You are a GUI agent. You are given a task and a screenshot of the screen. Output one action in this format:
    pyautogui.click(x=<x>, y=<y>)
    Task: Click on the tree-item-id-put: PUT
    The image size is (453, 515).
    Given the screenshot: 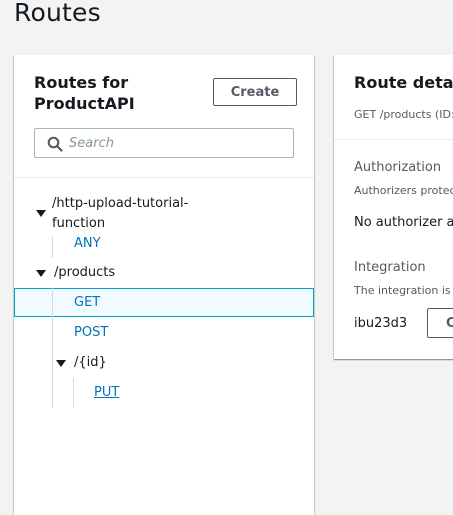 What is the action you would take?
    pyautogui.click(x=144, y=393)
    